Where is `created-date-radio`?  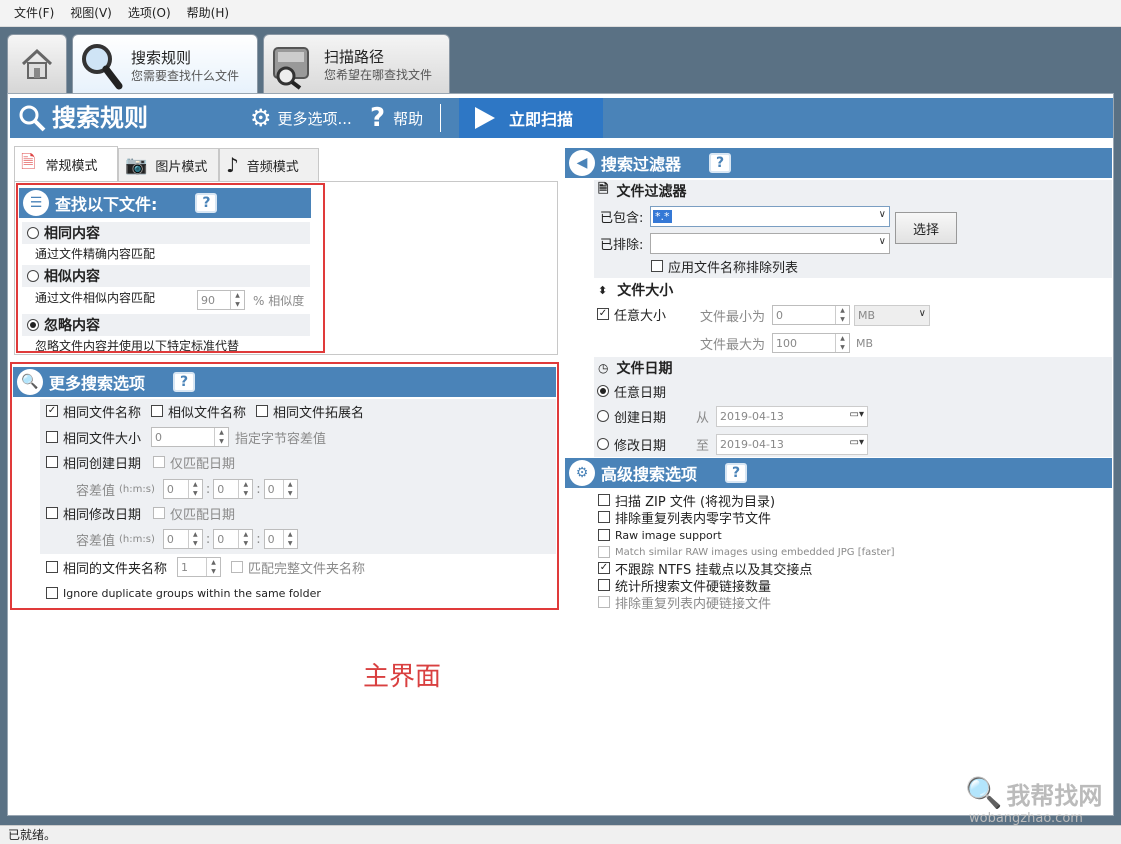 created-date-radio is located at coordinates (603, 416).